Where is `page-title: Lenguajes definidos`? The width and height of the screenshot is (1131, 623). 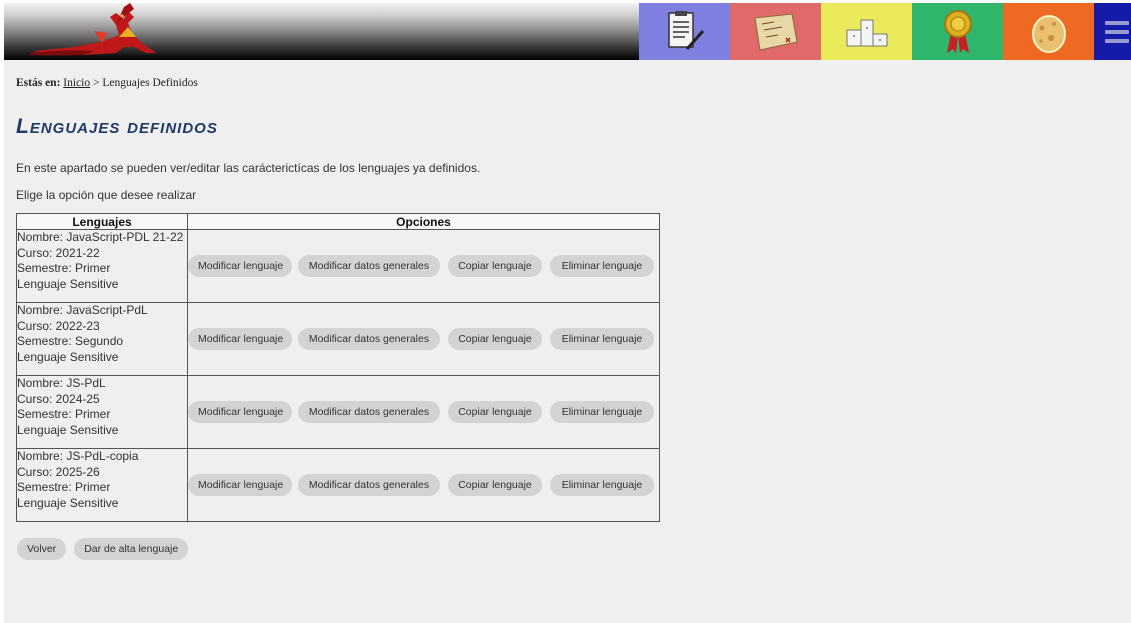
page-title: Lenguajes definidos is located at coordinates (117, 126).